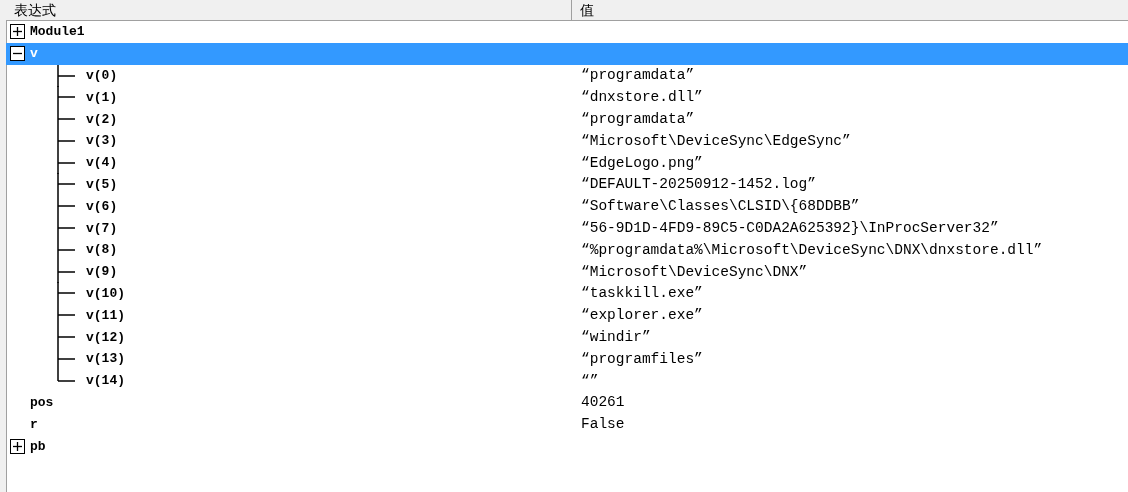 The height and width of the screenshot is (492, 1128). What do you see at coordinates (567, 271) in the screenshot?
I see `tree-row: v(9) “Microsoft\DeviceSync\DNX”` at bounding box center [567, 271].